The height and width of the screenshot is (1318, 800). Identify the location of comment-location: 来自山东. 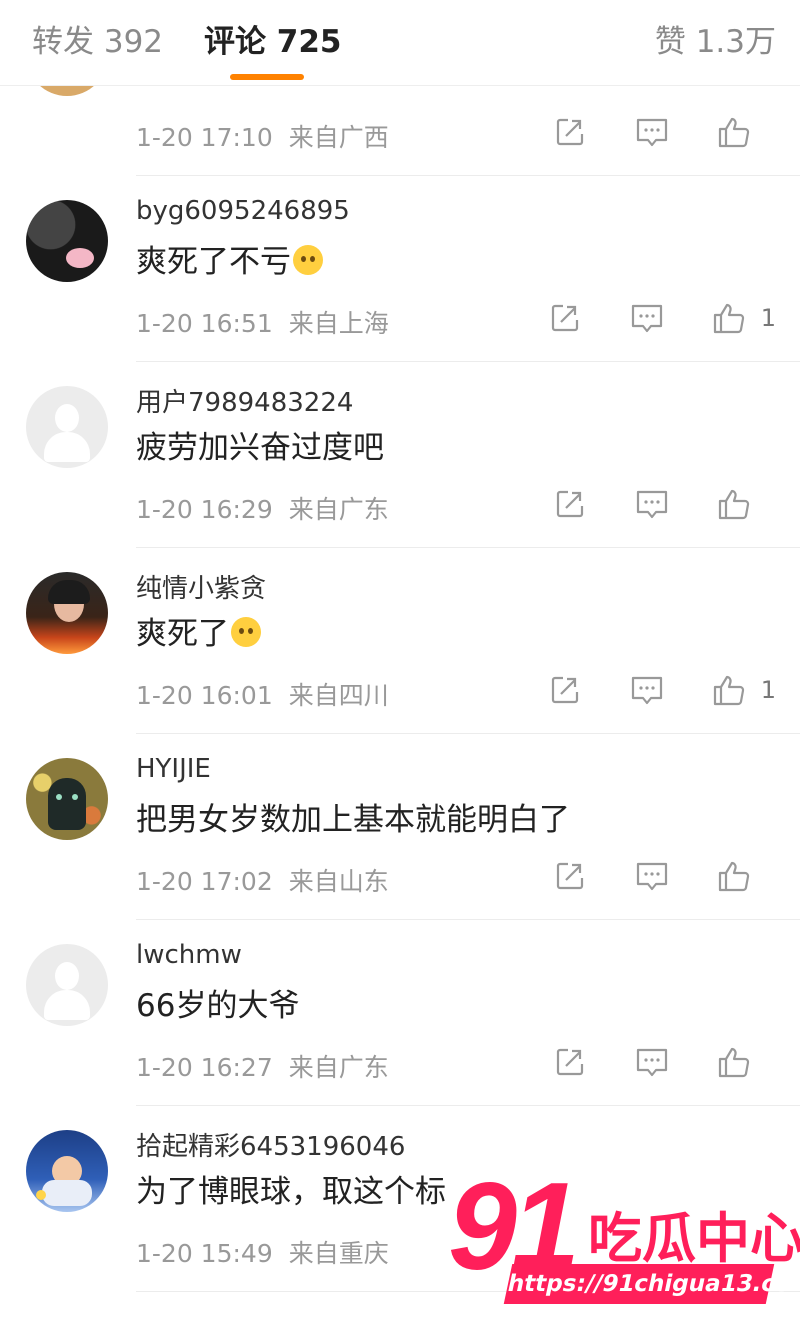
(338, 881).